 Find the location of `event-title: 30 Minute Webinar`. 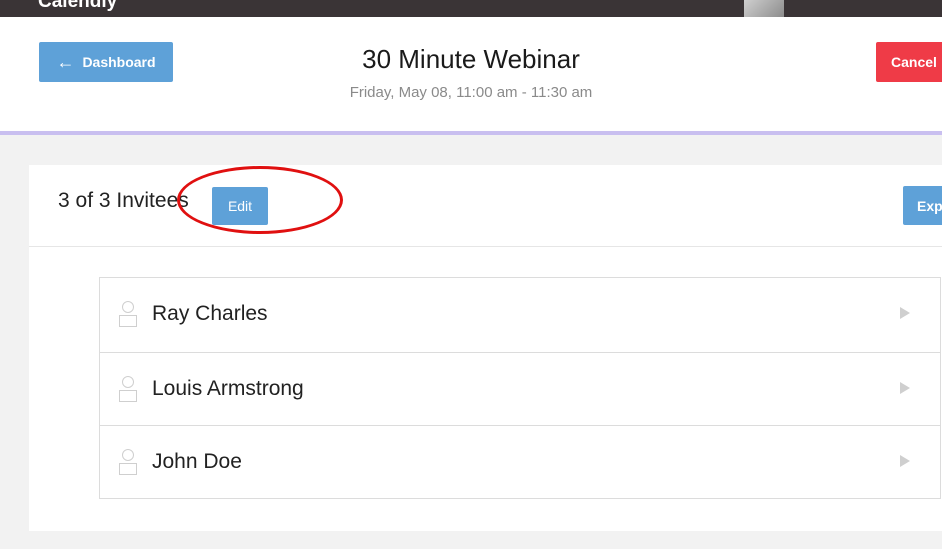

event-title: 30 Minute Webinar is located at coordinates (471, 59).